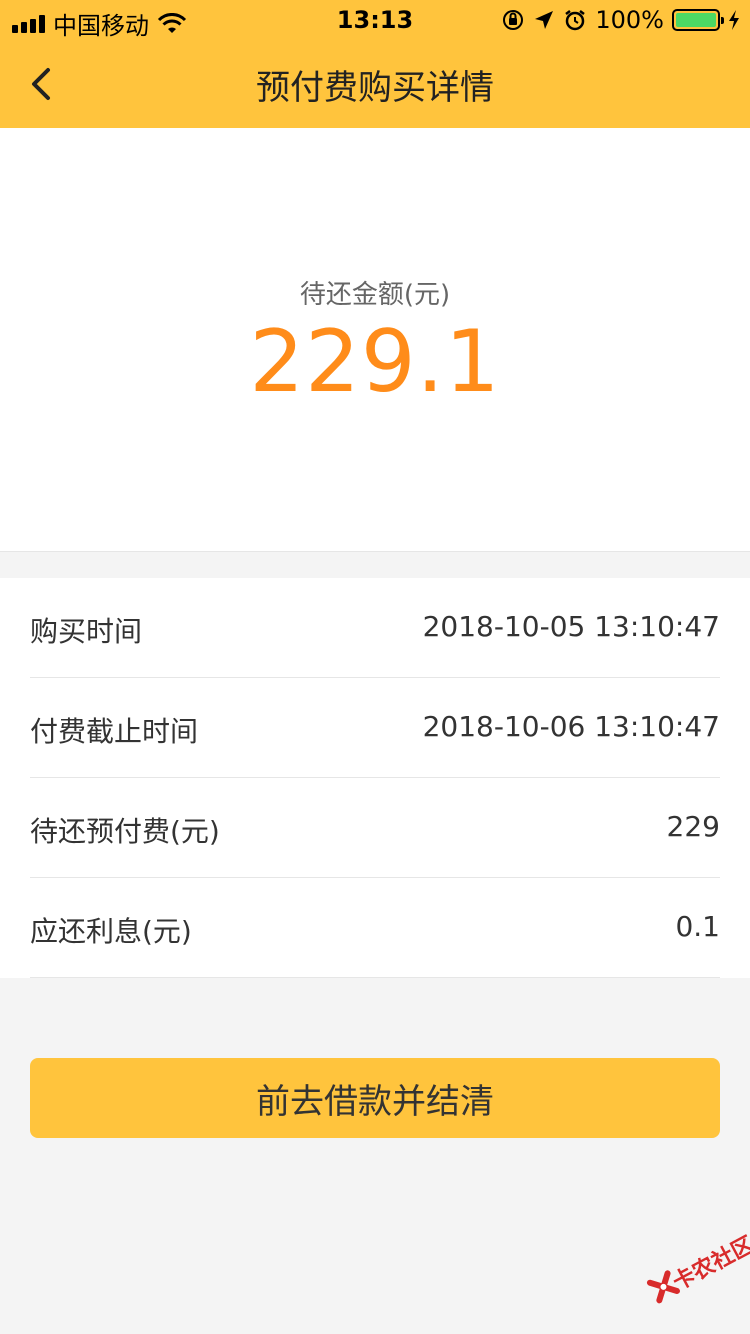 The width and height of the screenshot is (750, 1334). What do you see at coordinates (709, 1264) in the screenshot?
I see `watermark-text: 卡农社区` at bounding box center [709, 1264].